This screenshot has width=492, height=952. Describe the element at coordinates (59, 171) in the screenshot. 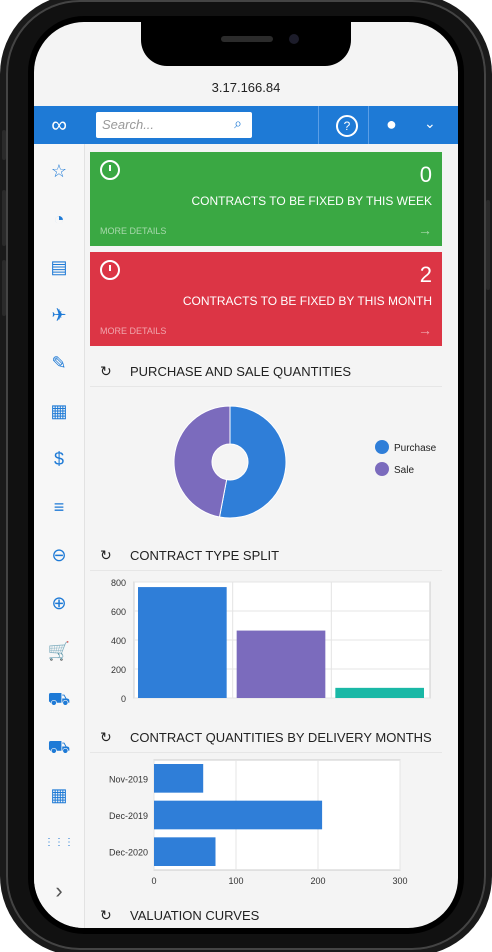

I see `star-icon: ☆` at that location.